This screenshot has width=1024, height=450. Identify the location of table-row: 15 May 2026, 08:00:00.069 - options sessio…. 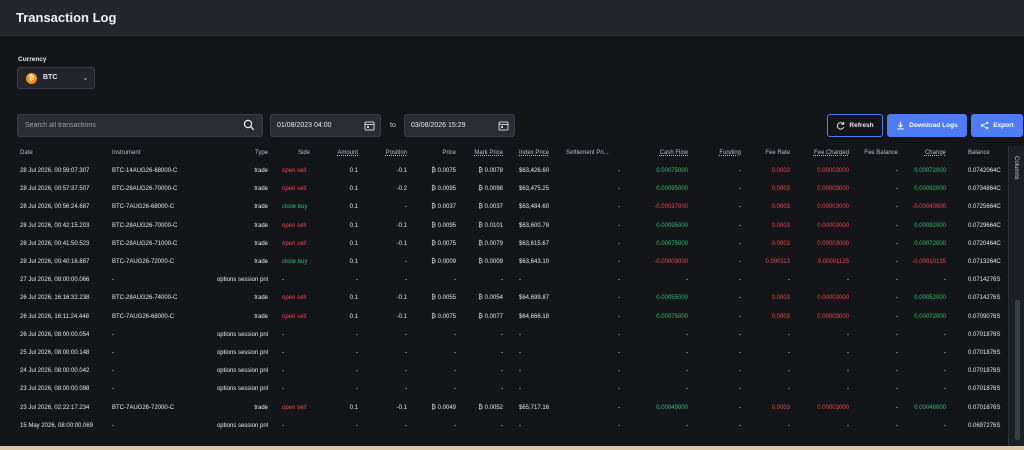
(504, 426).